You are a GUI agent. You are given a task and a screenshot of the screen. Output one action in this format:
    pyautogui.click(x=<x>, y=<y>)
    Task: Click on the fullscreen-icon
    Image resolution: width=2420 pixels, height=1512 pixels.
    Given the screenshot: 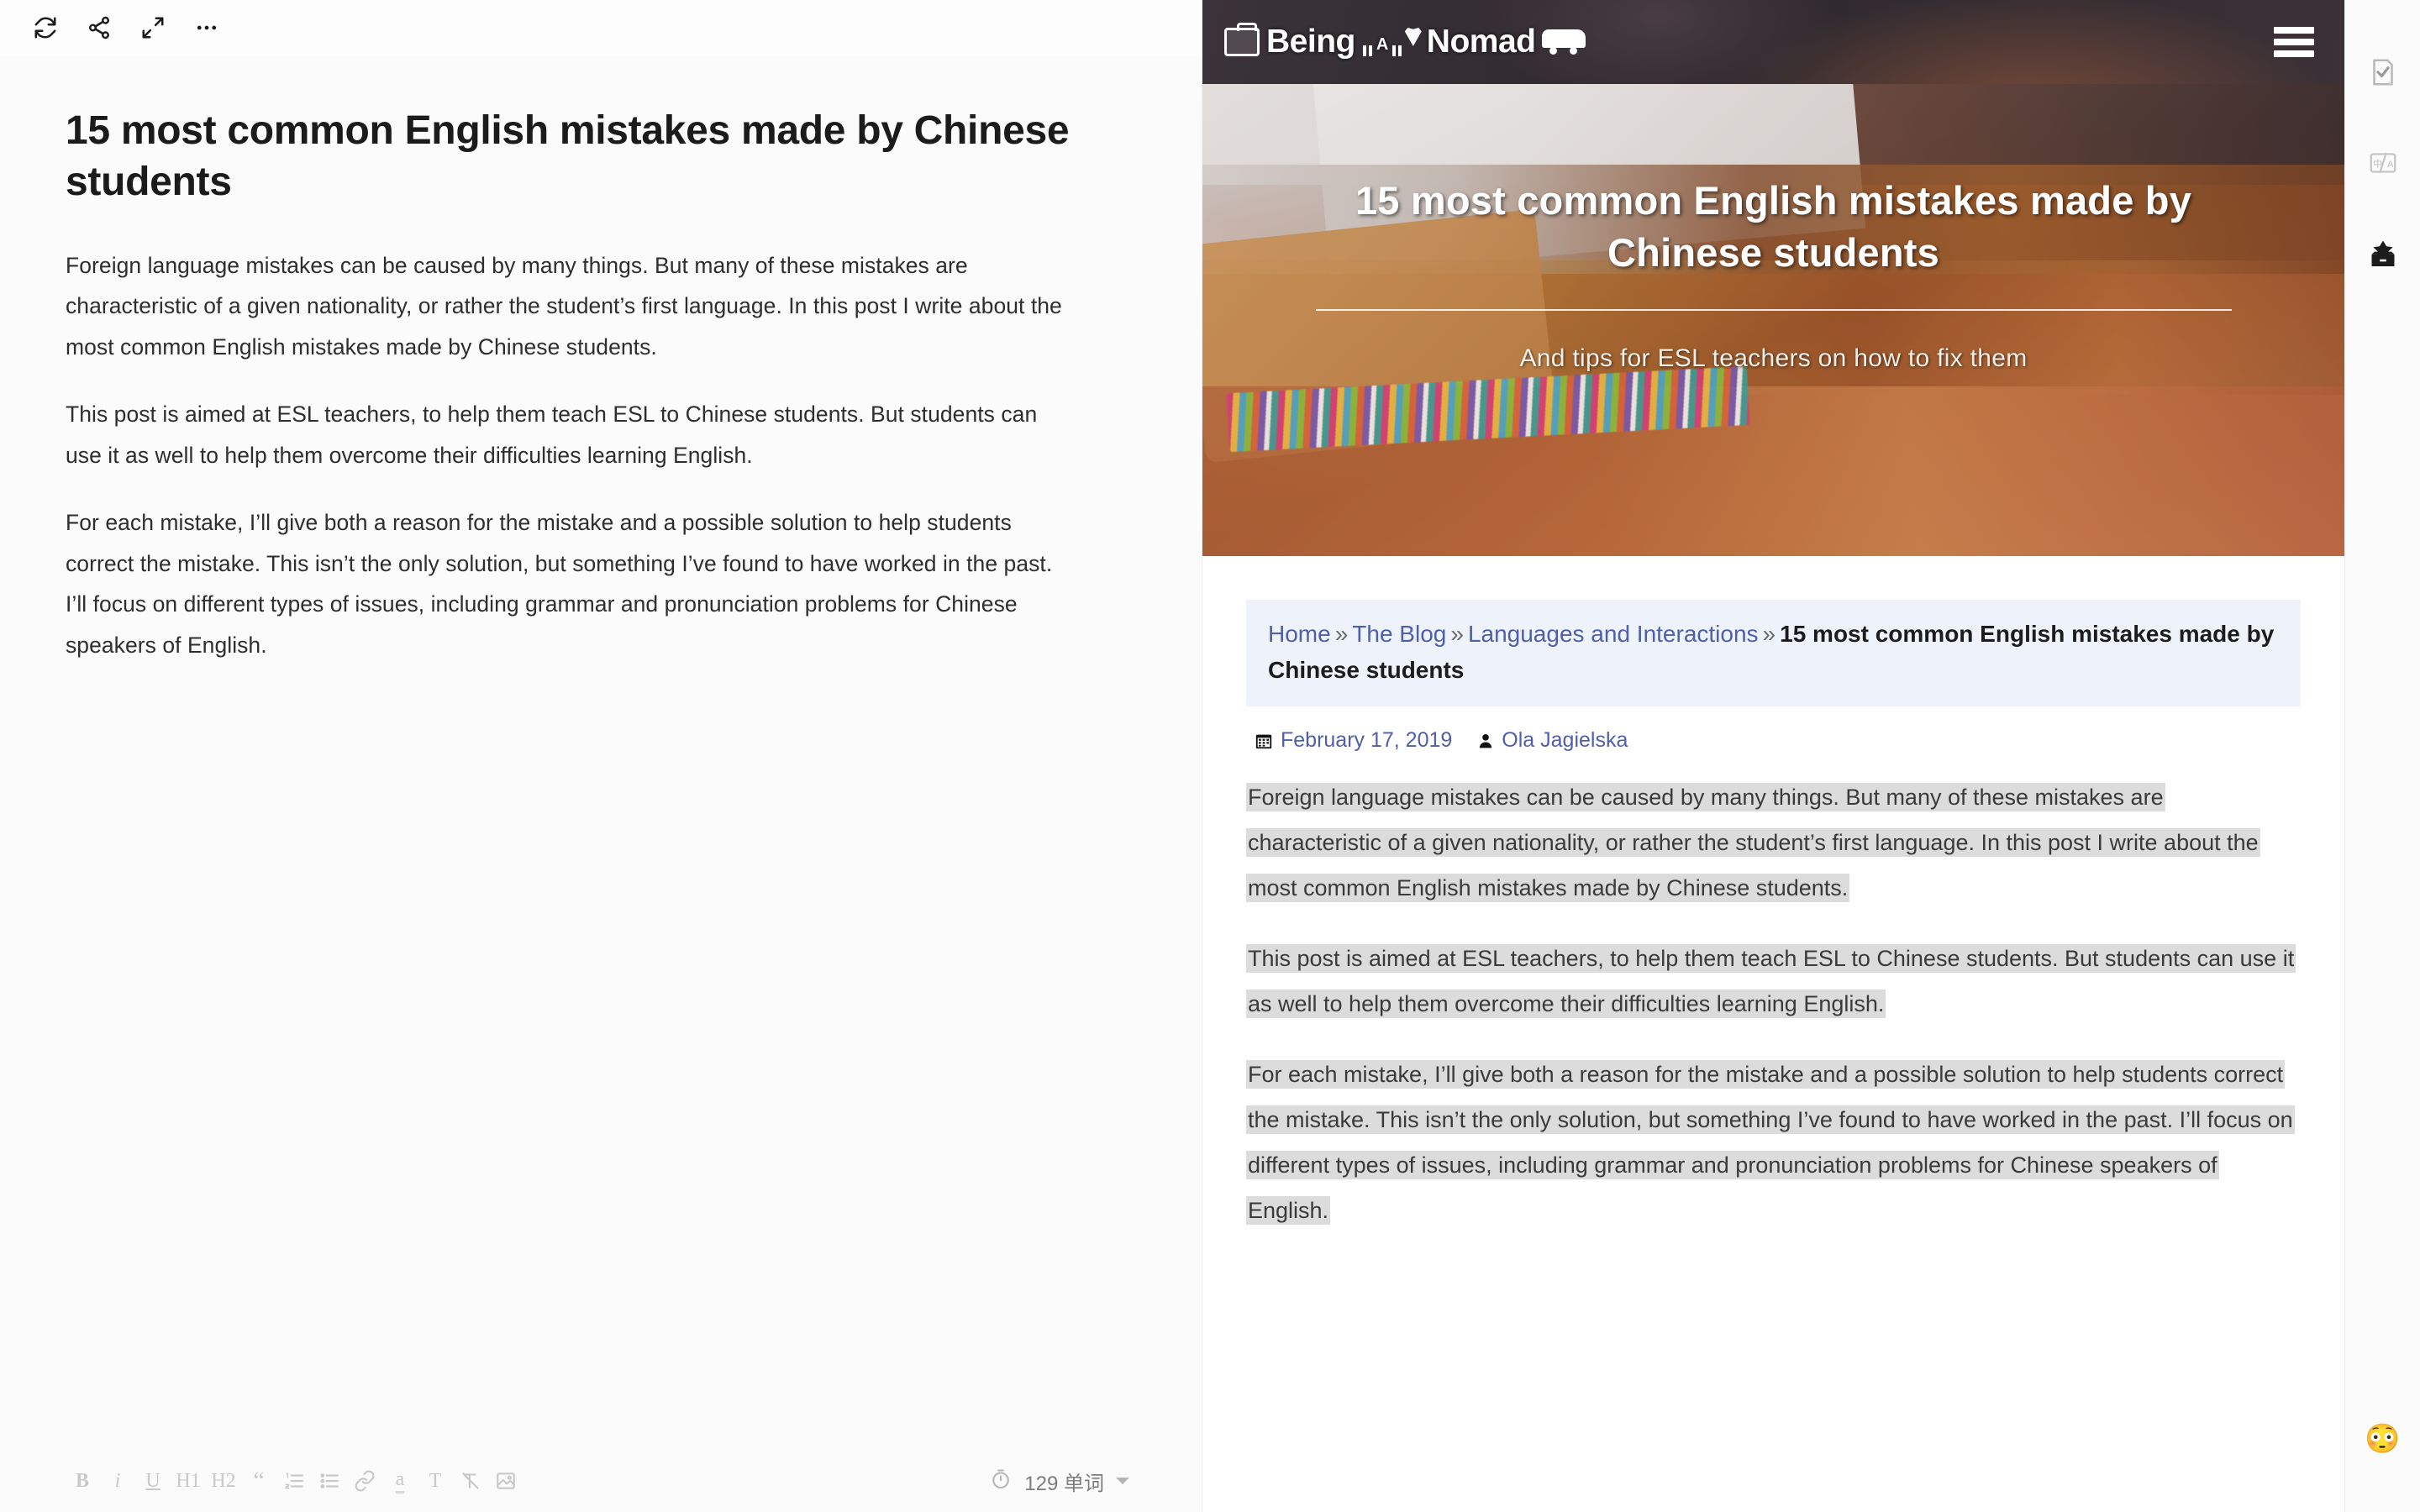 What is the action you would take?
    pyautogui.click(x=153, y=27)
    